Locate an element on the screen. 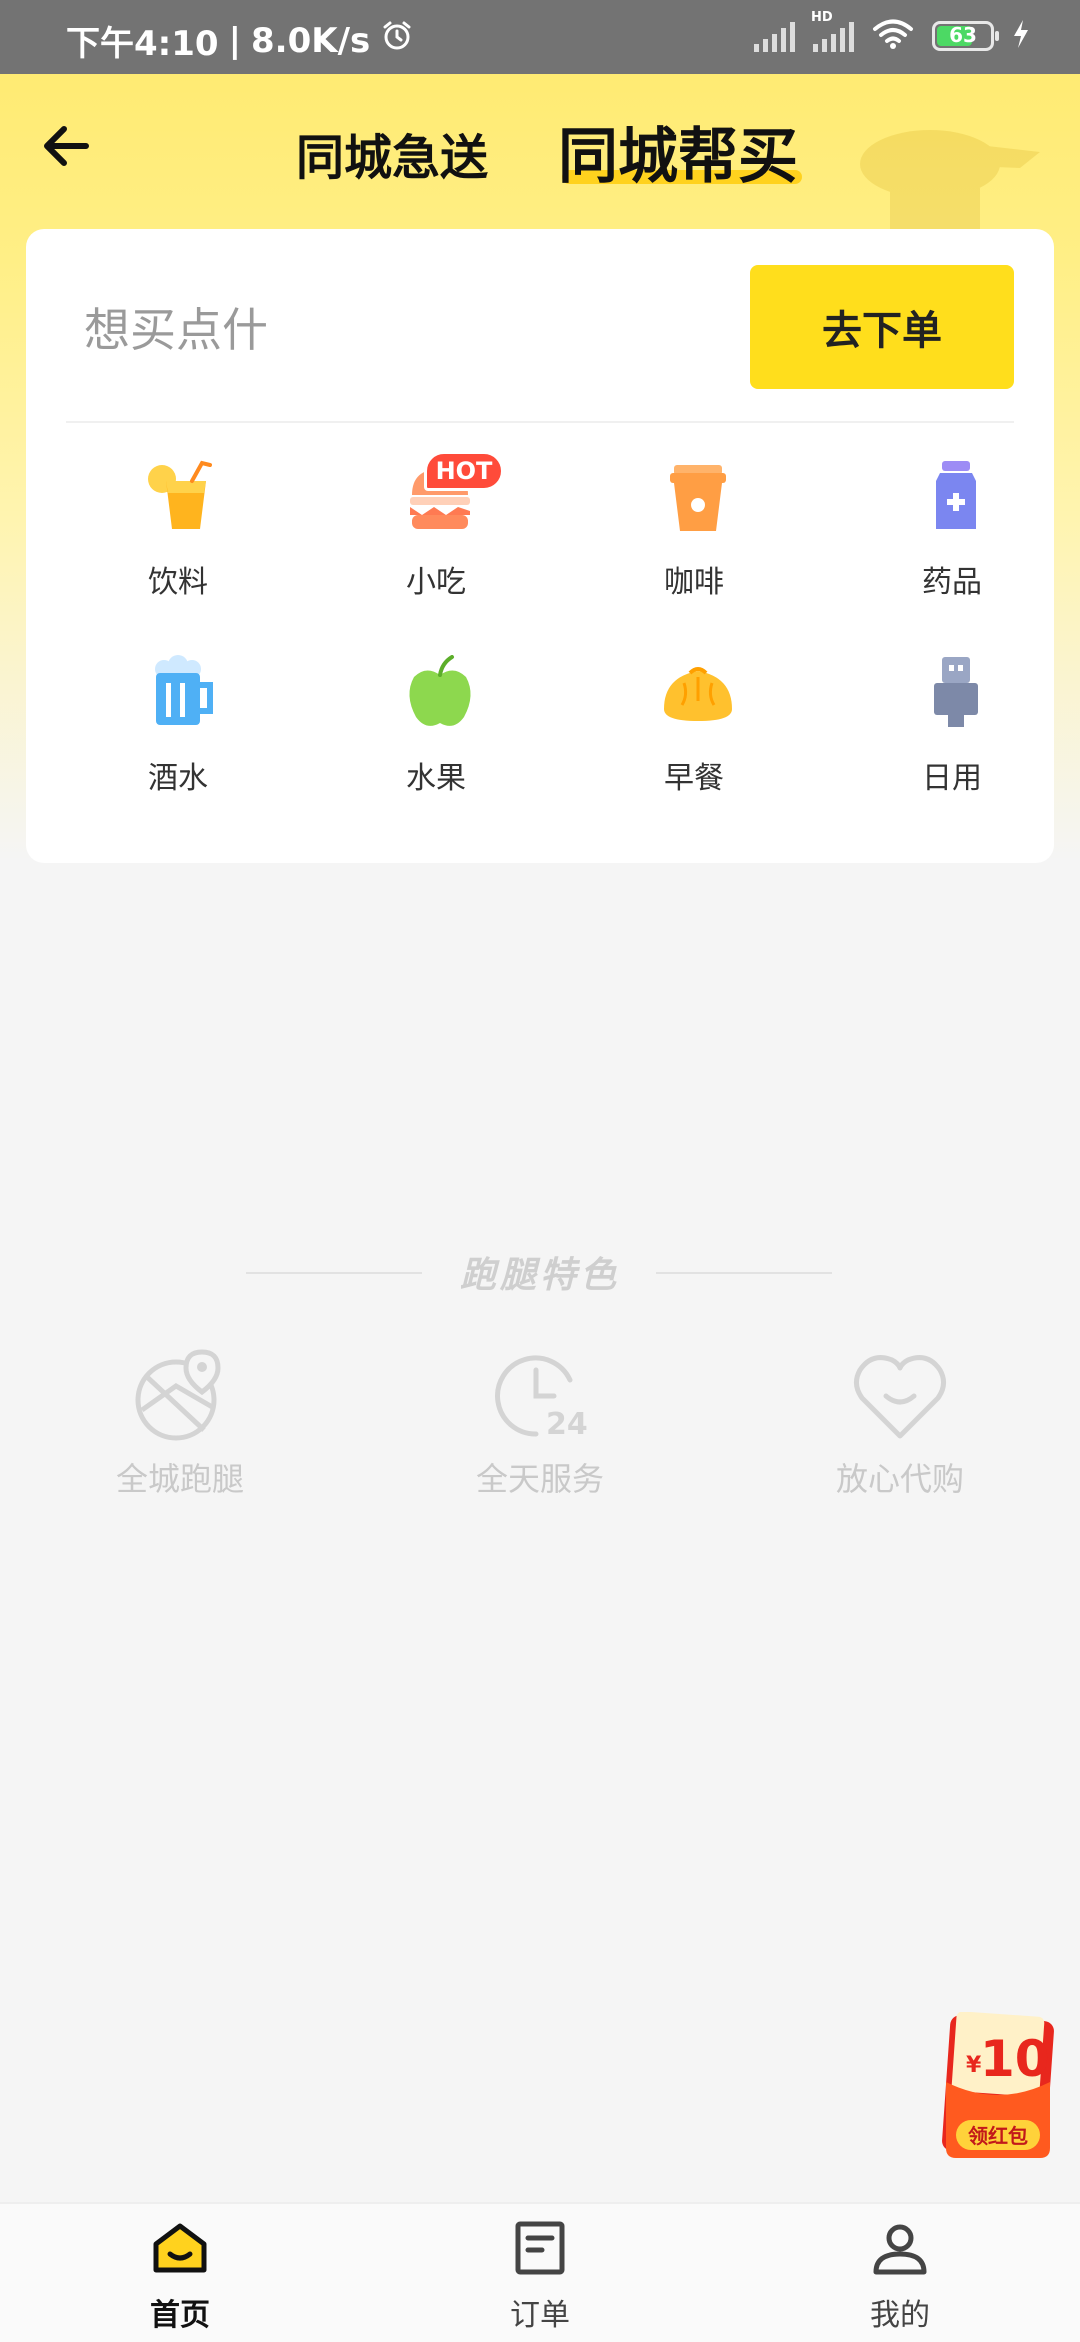 This screenshot has height=2342, width=1080. nav-item-orders: 订单 is located at coordinates (540, 2279).